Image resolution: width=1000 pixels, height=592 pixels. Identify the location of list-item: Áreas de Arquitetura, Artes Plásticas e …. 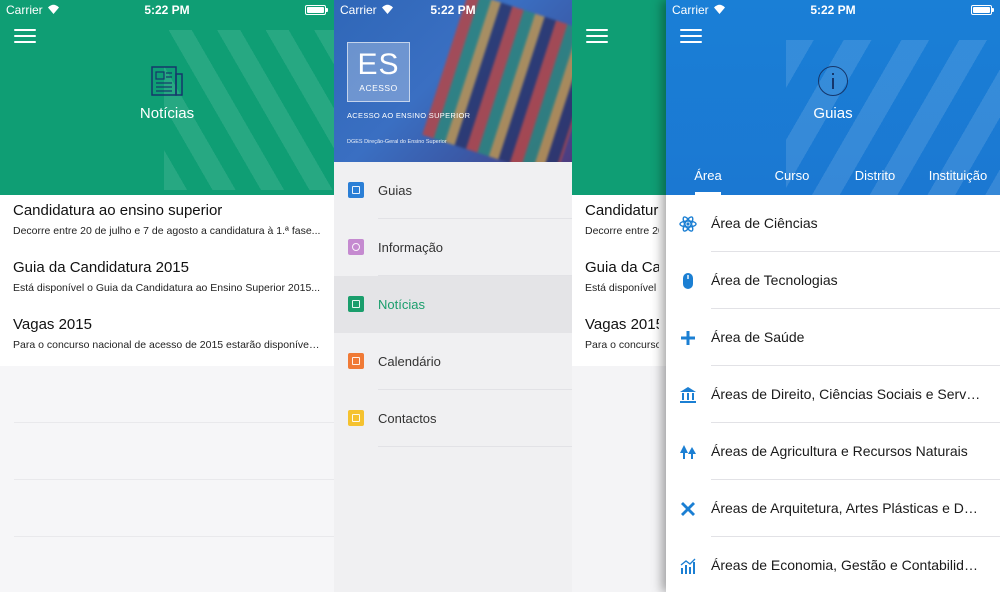
(833, 508).